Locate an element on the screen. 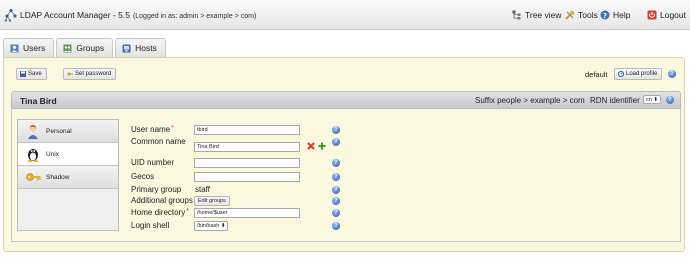 Image resolution: width=690 pixels, height=265 pixels. tab-groups: Groups is located at coordinates (85, 47).